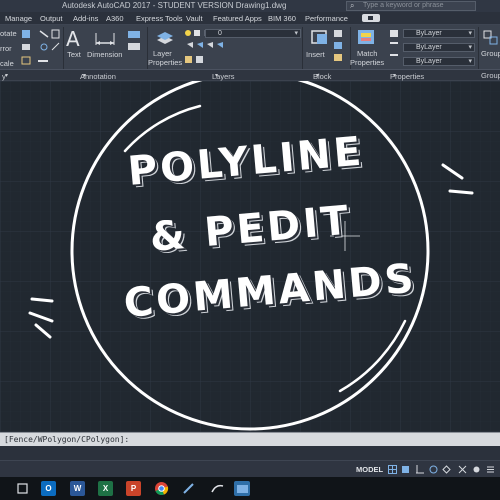  What do you see at coordinates (161, 488) in the screenshot?
I see `chrome-icon` at bounding box center [161, 488].